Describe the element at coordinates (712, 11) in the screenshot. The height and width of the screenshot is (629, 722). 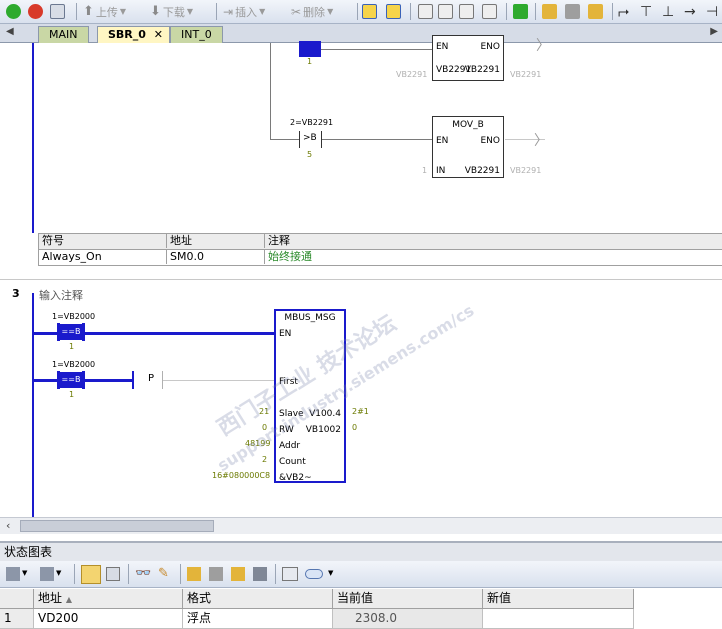
I see `line-left-button: ⊣` at that location.